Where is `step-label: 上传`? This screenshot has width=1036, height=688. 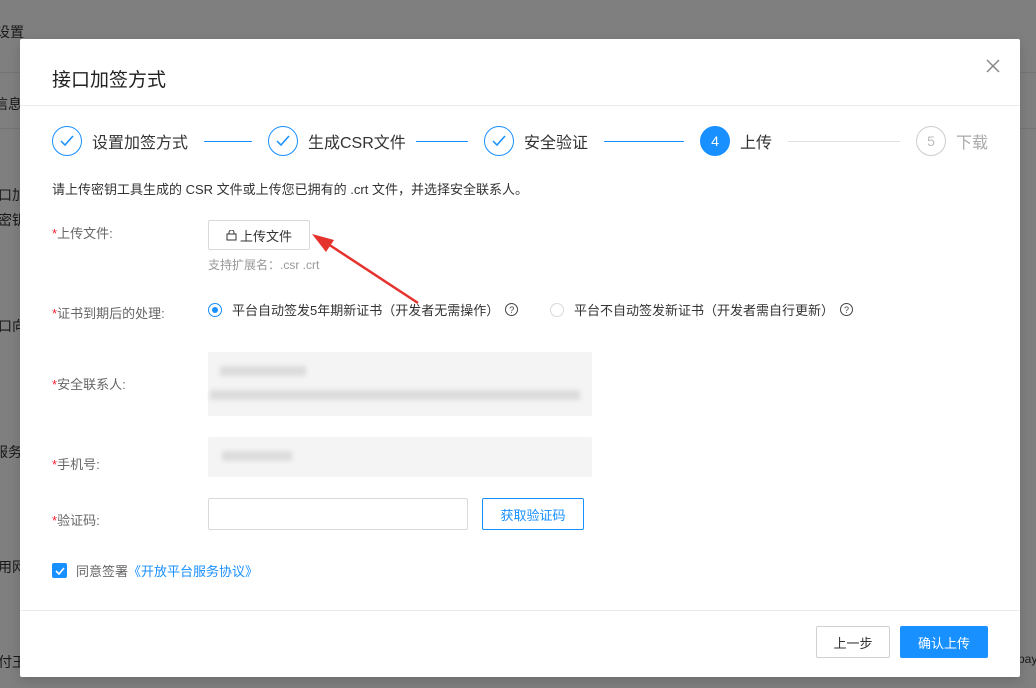
step-label: 上传 is located at coordinates (756, 143).